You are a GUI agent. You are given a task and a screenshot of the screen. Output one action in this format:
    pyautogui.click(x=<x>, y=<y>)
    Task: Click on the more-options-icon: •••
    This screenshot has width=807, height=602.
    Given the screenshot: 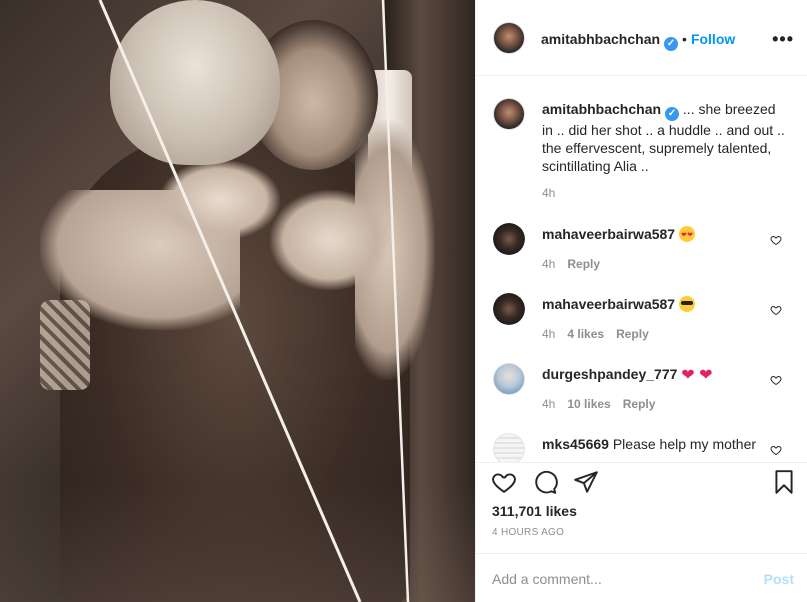 What is the action you would take?
    pyautogui.click(x=783, y=39)
    